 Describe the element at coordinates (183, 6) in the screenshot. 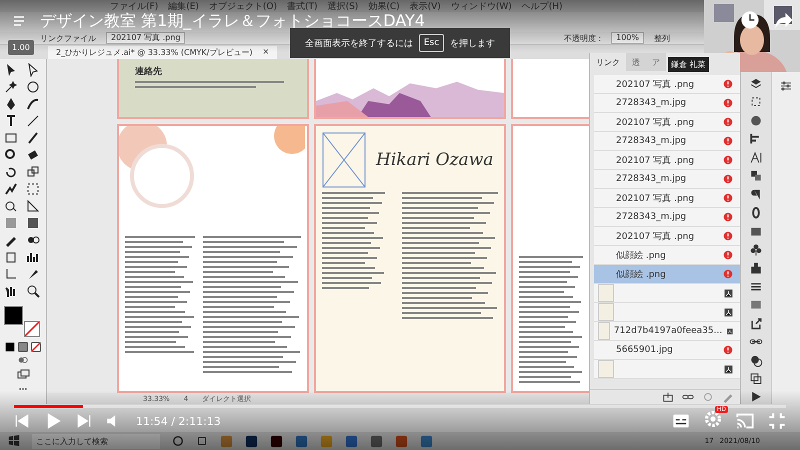

I see `menu-item: 編集(E)` at that location.